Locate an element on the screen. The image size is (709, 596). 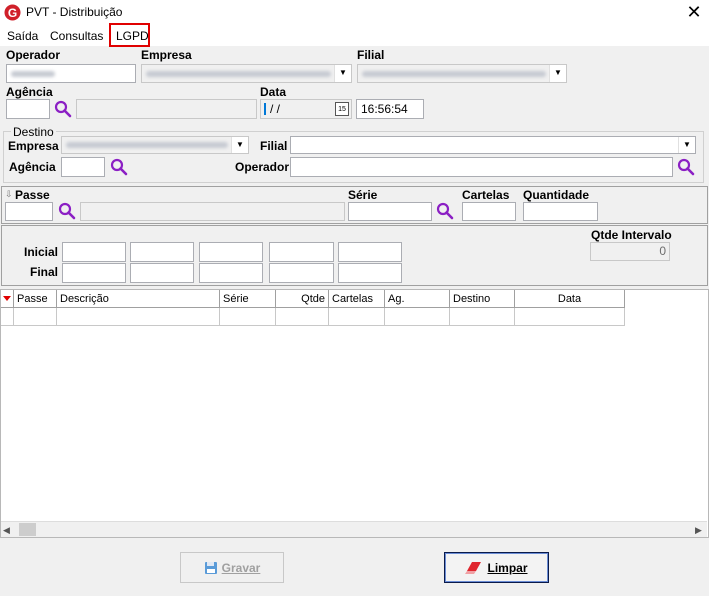
column-header-destino: Destino is located at coordinates (482, 299).